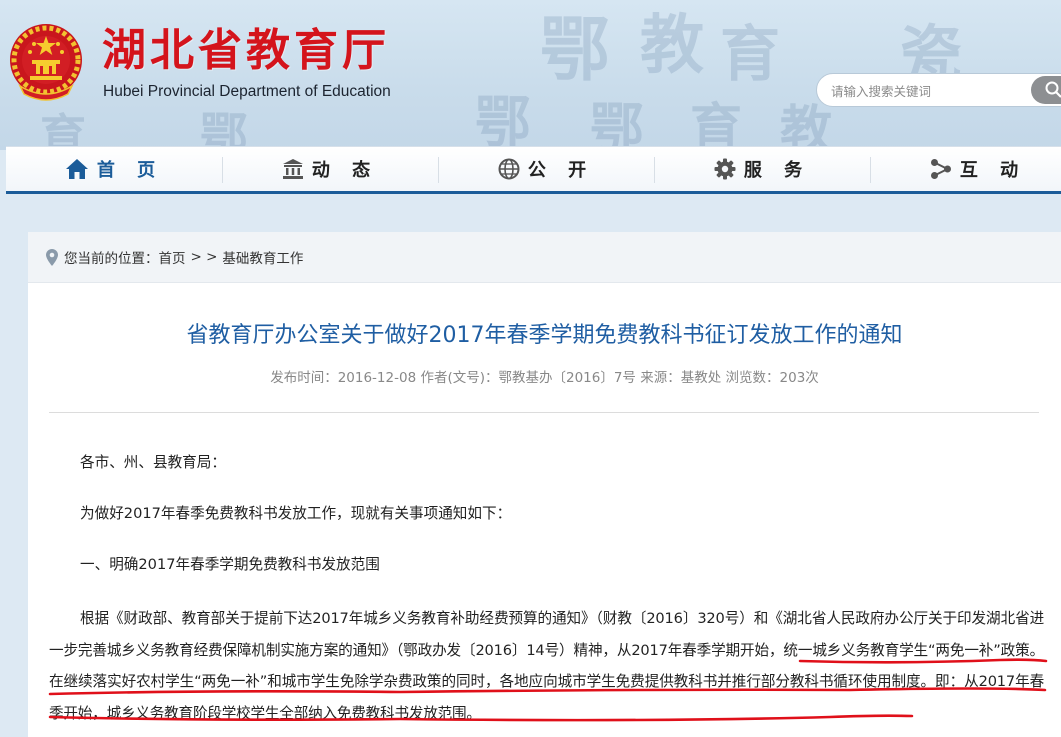 The height and width of the screenshot is (737, 1061). I want to click on search-icon, so click(1053, 89).